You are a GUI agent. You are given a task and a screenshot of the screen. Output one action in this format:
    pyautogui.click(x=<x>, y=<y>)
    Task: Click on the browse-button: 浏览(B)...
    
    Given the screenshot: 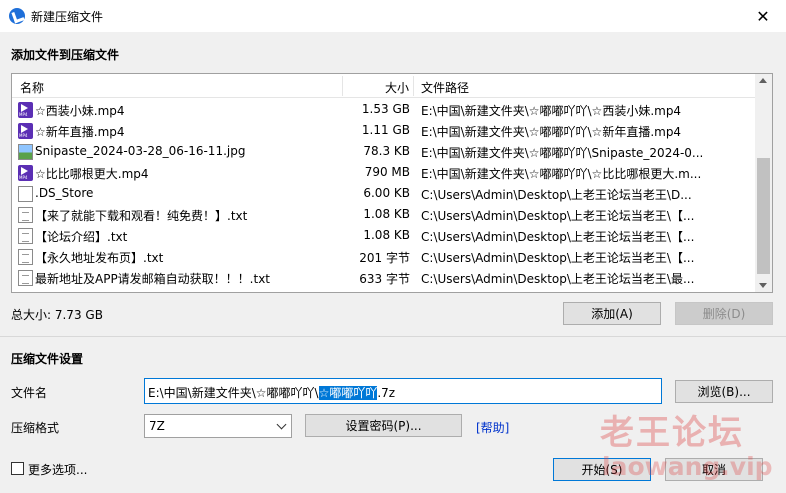 What is the action you would take?
    pyautogui.click(x=724, y=391)
    